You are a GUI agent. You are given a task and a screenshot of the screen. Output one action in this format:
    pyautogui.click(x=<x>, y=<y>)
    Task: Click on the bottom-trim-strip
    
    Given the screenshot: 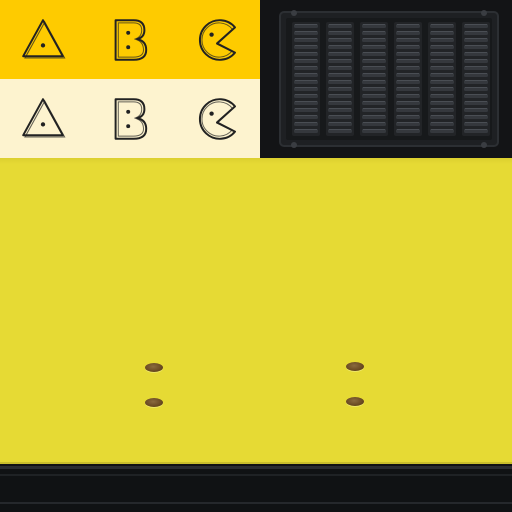 What is the action you would take?
    pyautogui.click(x=256, y=487)
    